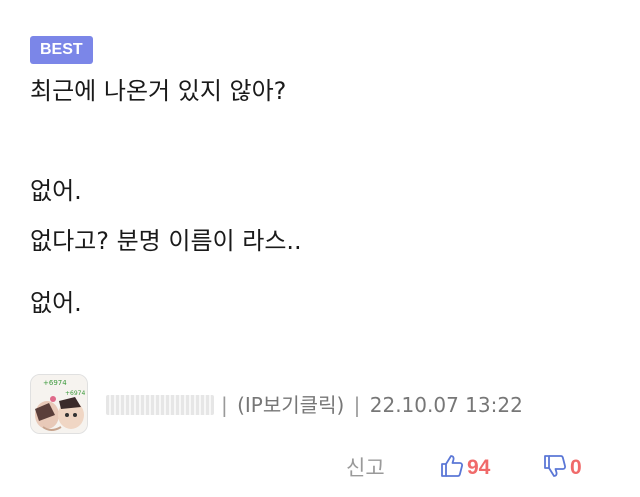 The height and width of the screenshot is (497, 640). What do you see at coordinates (59, 404) in the screenshot?
I see `avatar: +6974 +6974` at bounding box center [59, 404].